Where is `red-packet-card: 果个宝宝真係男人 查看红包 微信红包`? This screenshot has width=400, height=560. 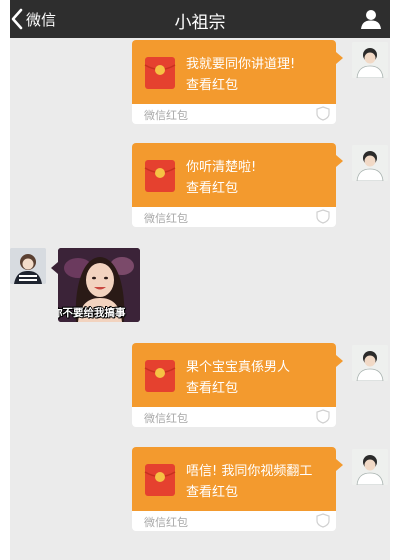
red-packet-card: 果个宝宝真係男人 查看红包 微信红包 is located at coordinates (237, 385).